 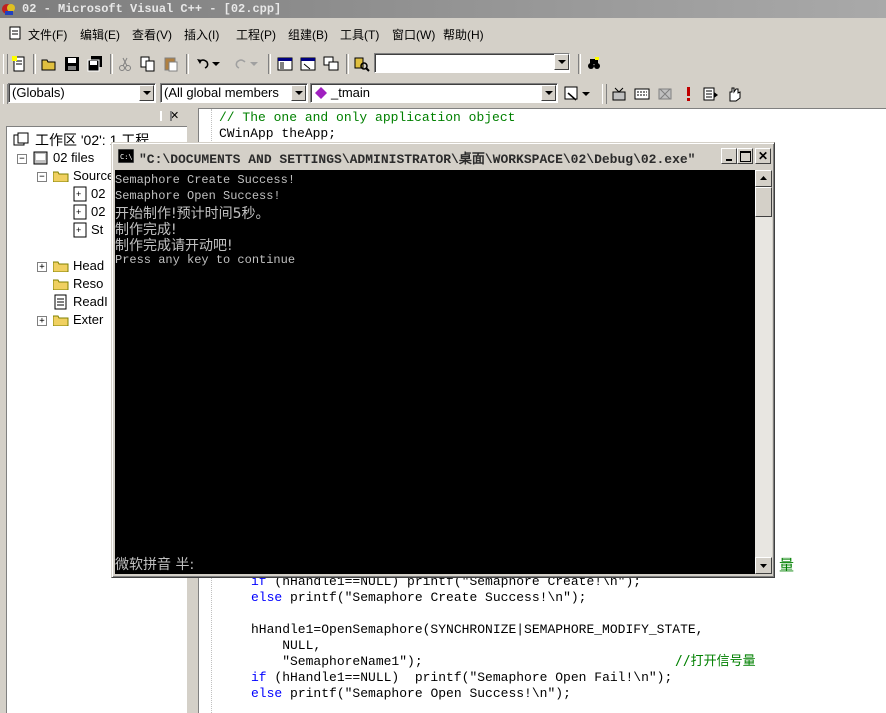 What do you see at coordinates (359, 34) in the screenshot?
I see `menu-tools: 工具(T)` at bounding box center [359, 34].